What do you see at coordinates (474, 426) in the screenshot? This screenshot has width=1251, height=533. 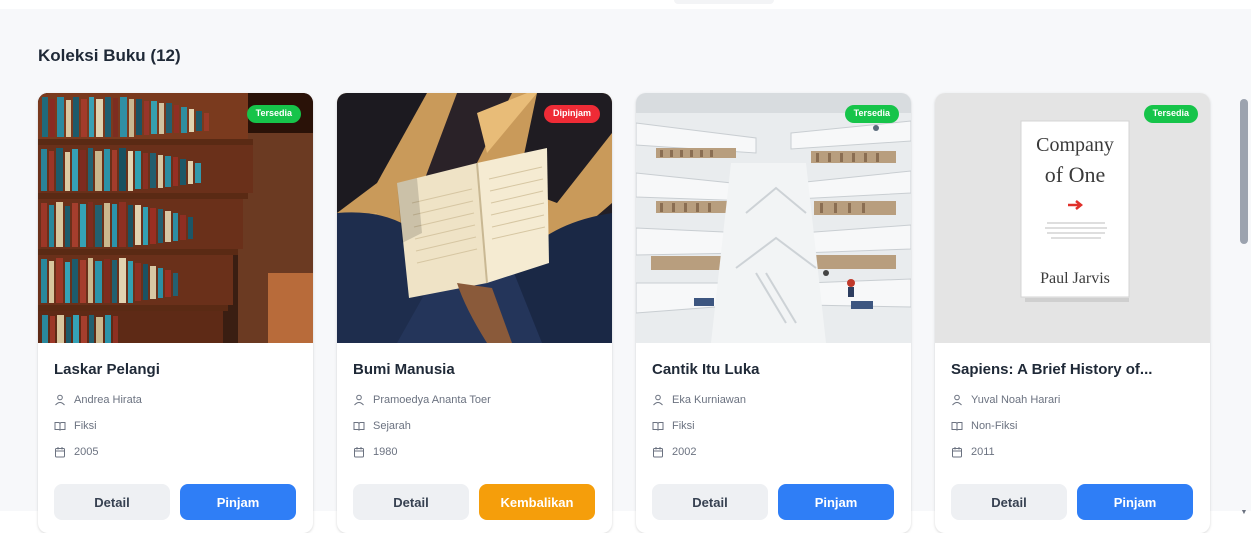 I see `category-row: Sejarah` at bounding box center [474, 426].